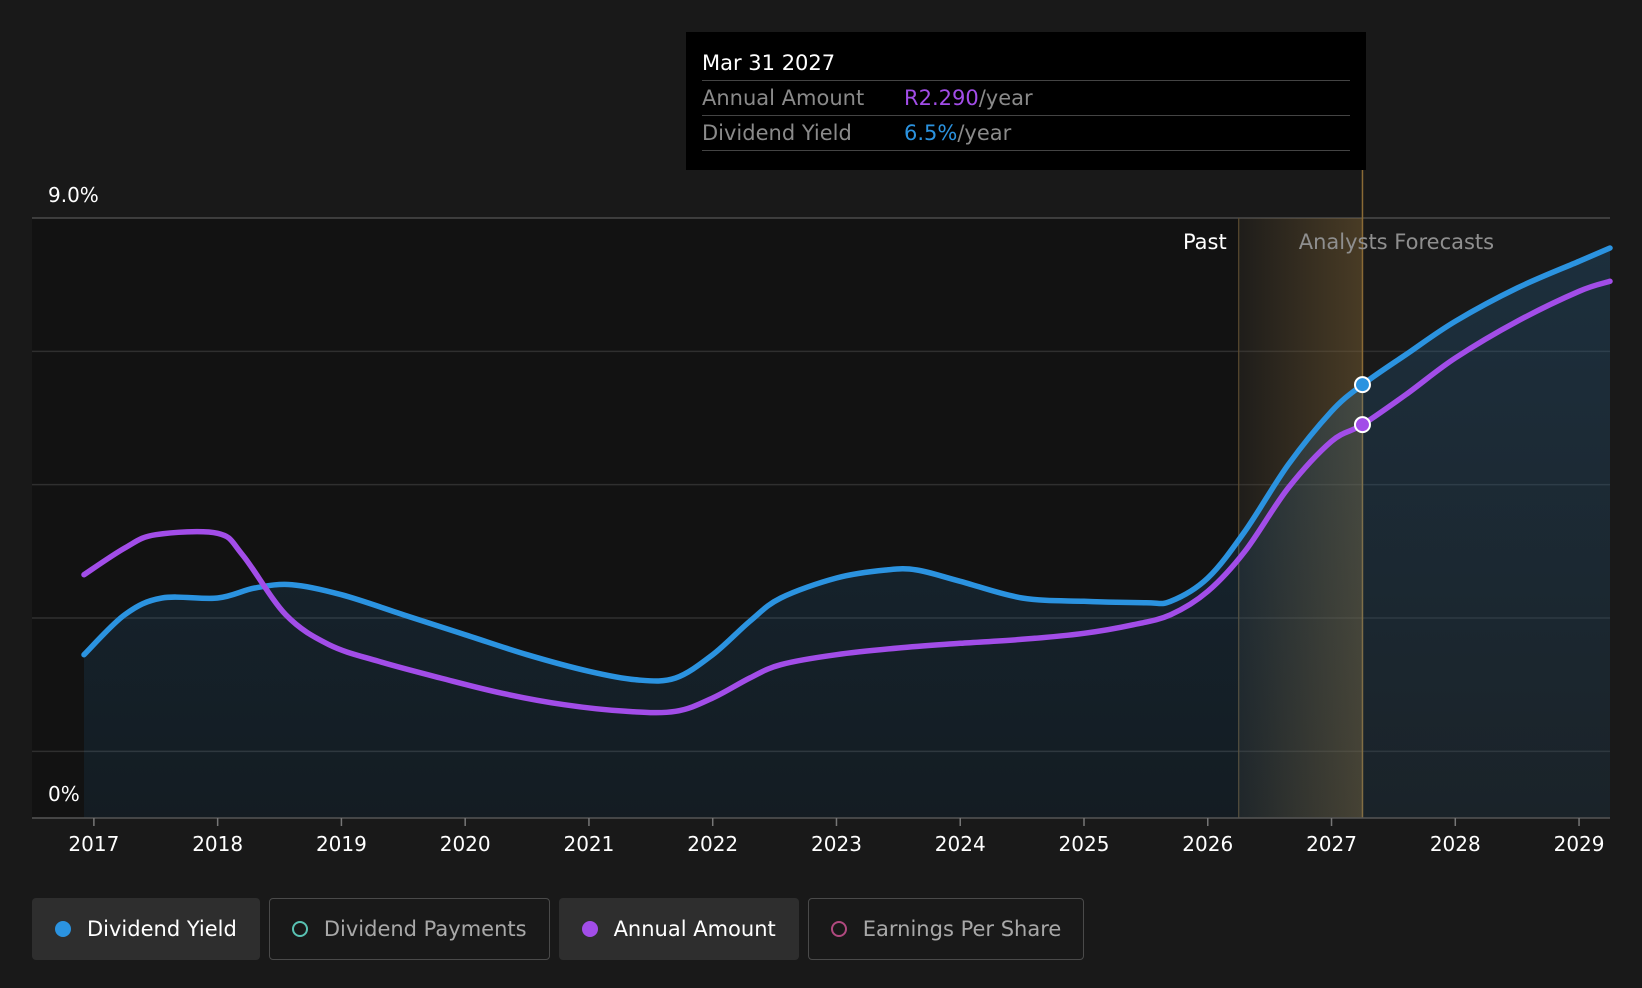 The image size is (1642, 988). What do you see at coordinates (341, 844) in the screenshot?
I see `x-tick-label: 2019` at bounding box center [341, 844].